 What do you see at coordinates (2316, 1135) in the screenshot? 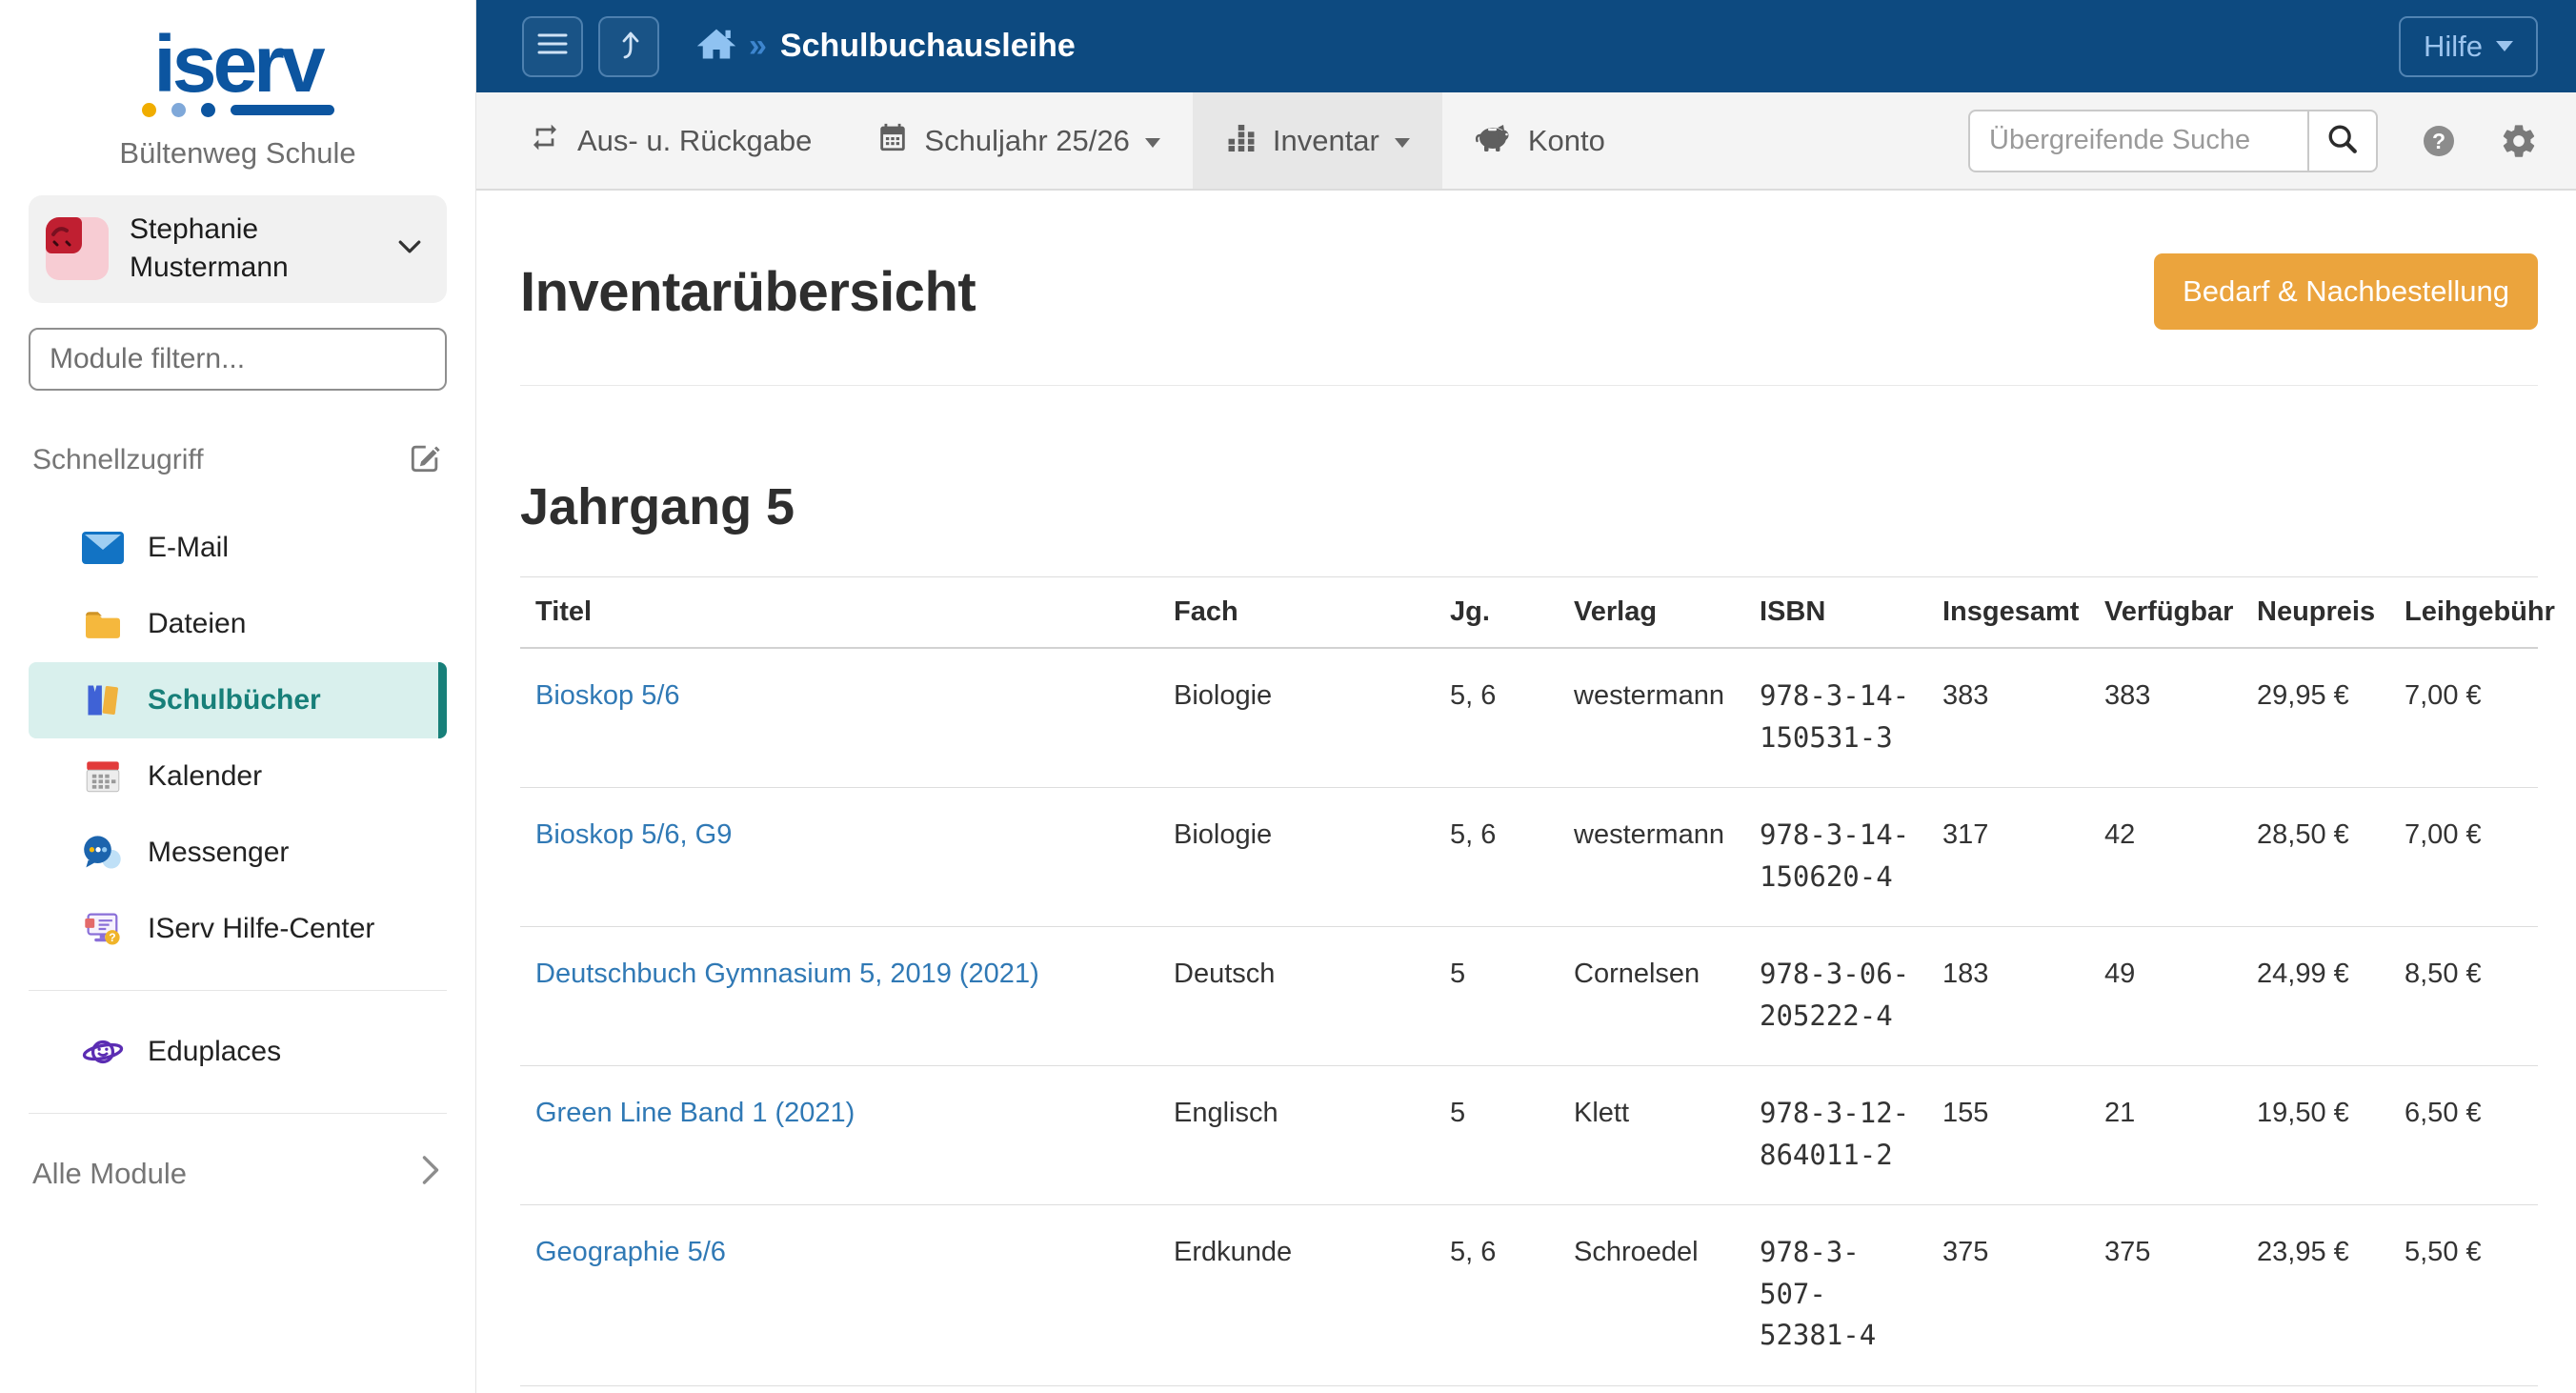
I see `cell-neupreis: 19,50 €` at bounding box center [2316, 1135].